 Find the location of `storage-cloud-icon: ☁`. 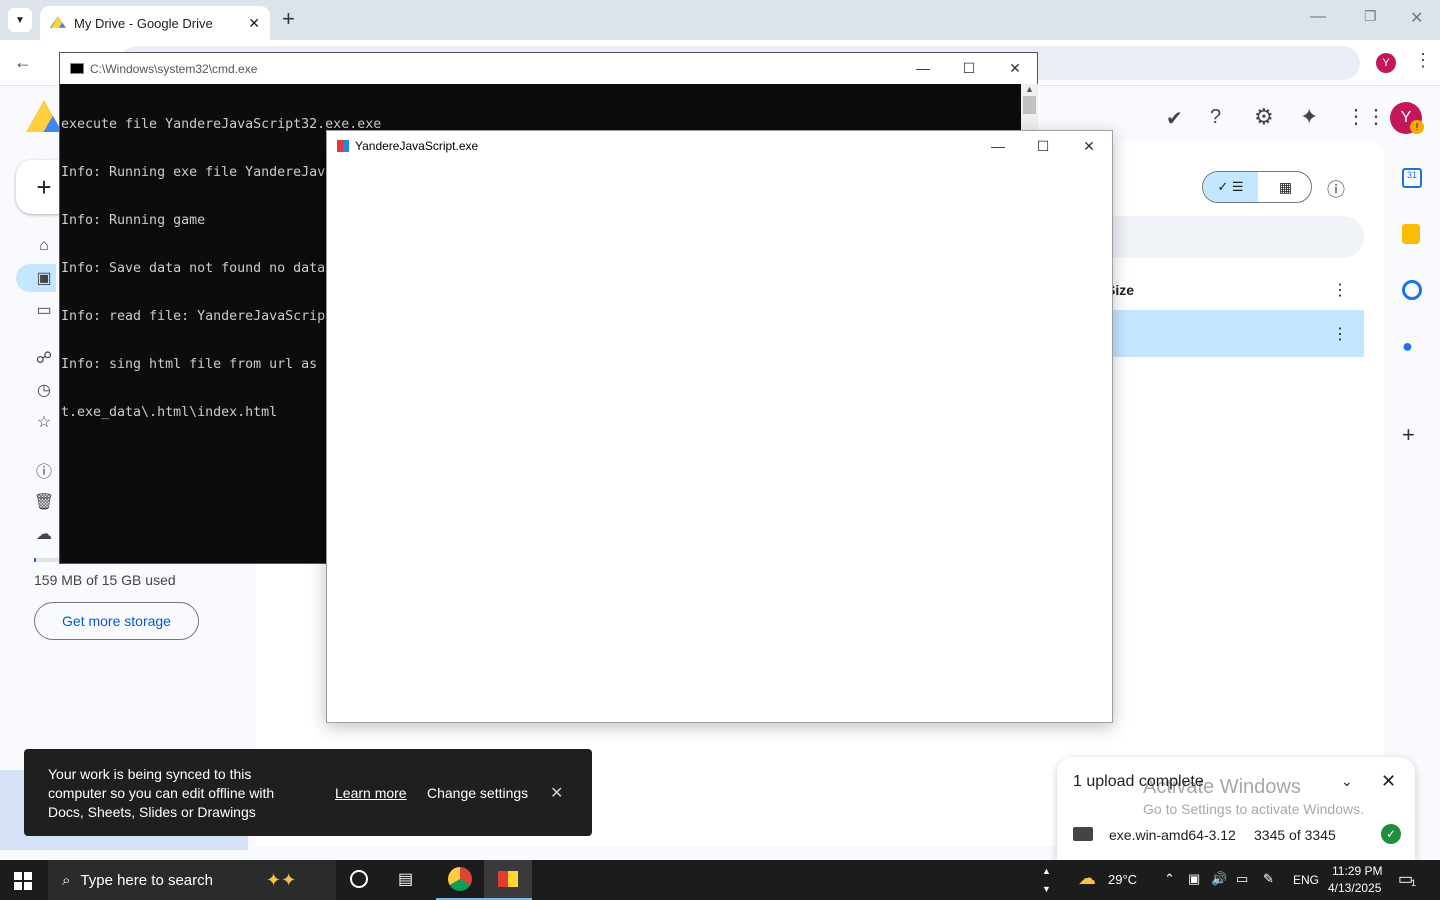

storage-cloud-icon: ☁ is located at coordinates (44, 534).